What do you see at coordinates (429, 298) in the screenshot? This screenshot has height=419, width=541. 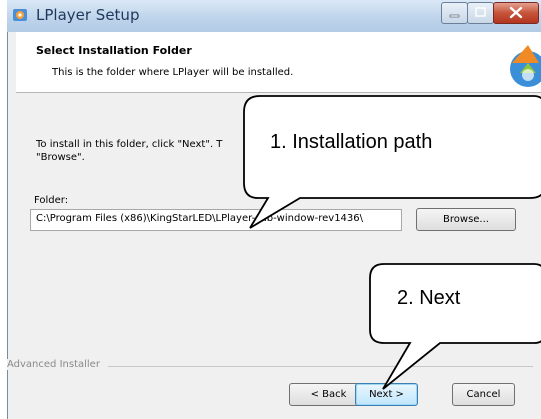 I see `callout-next-text: 2. Next` at bounding box center [429, 298].